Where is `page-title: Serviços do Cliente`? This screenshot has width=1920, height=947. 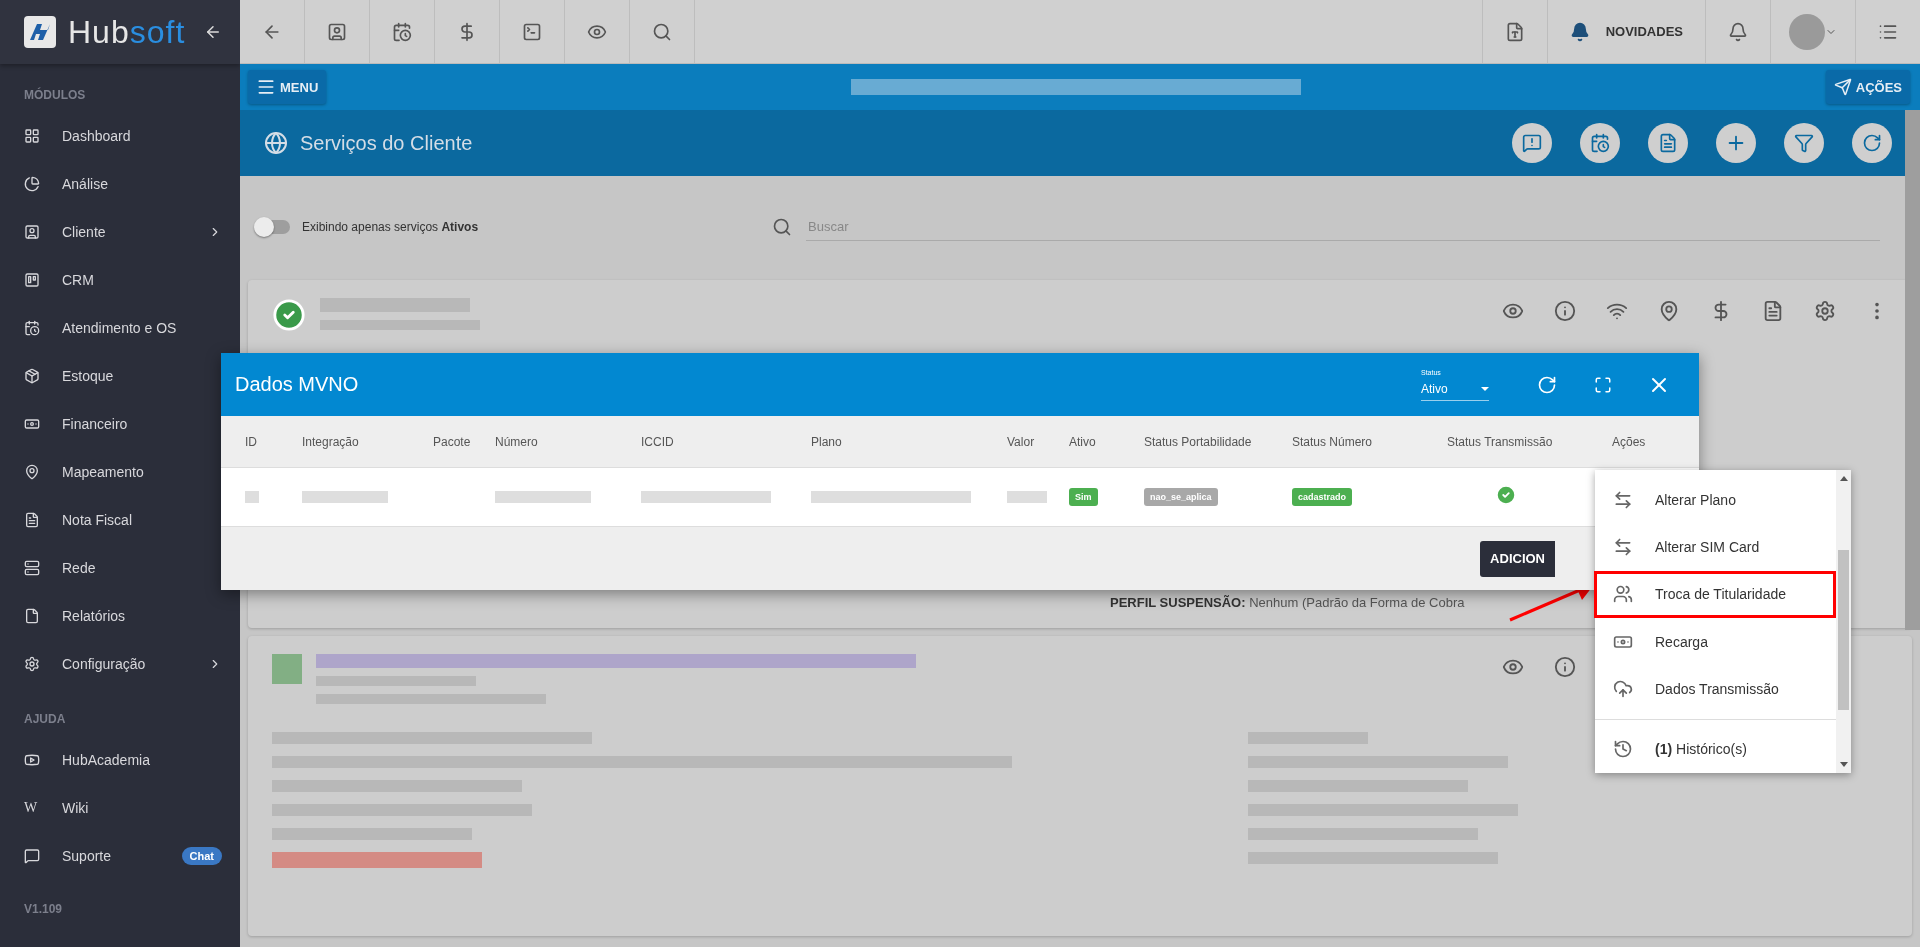 page-title: Serviços do Cliente is located at coordinates (387, 143).